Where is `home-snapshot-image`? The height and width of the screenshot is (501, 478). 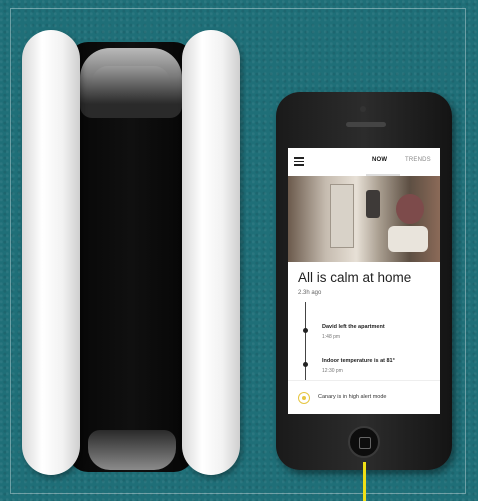 home-snapshot-image is located at coordinates (364, 219).